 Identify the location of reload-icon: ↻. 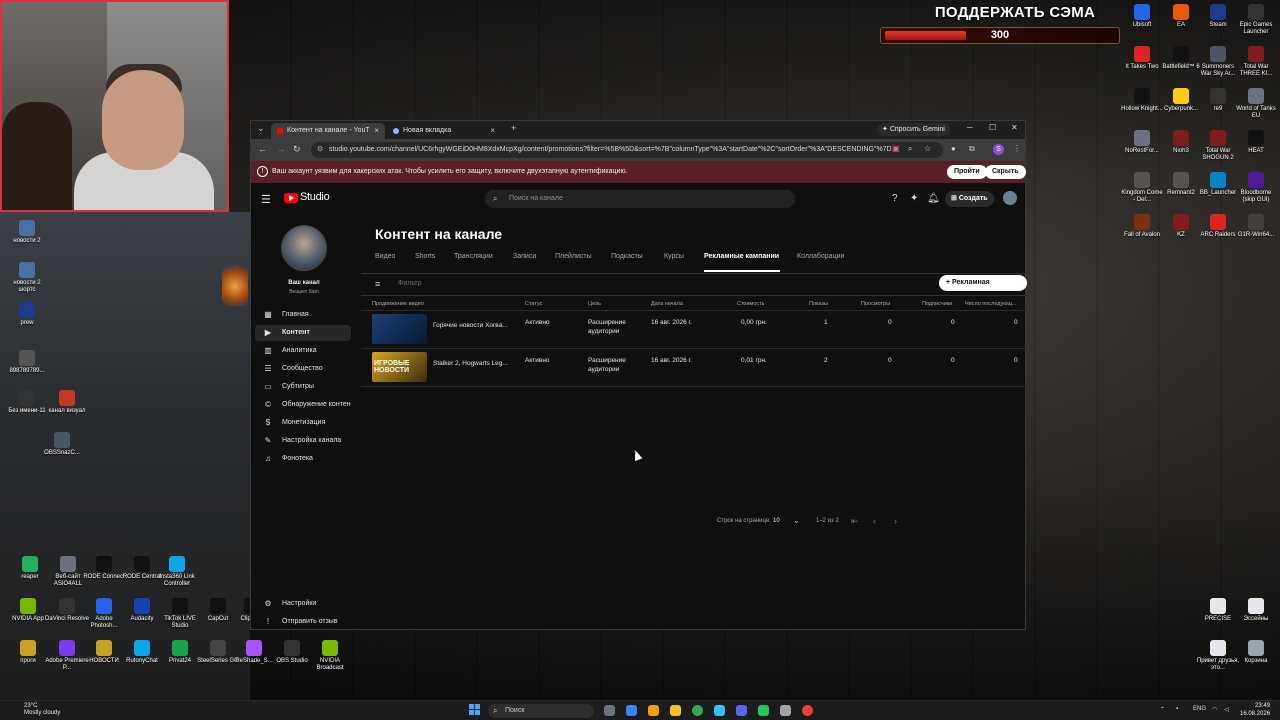
(297, 149).